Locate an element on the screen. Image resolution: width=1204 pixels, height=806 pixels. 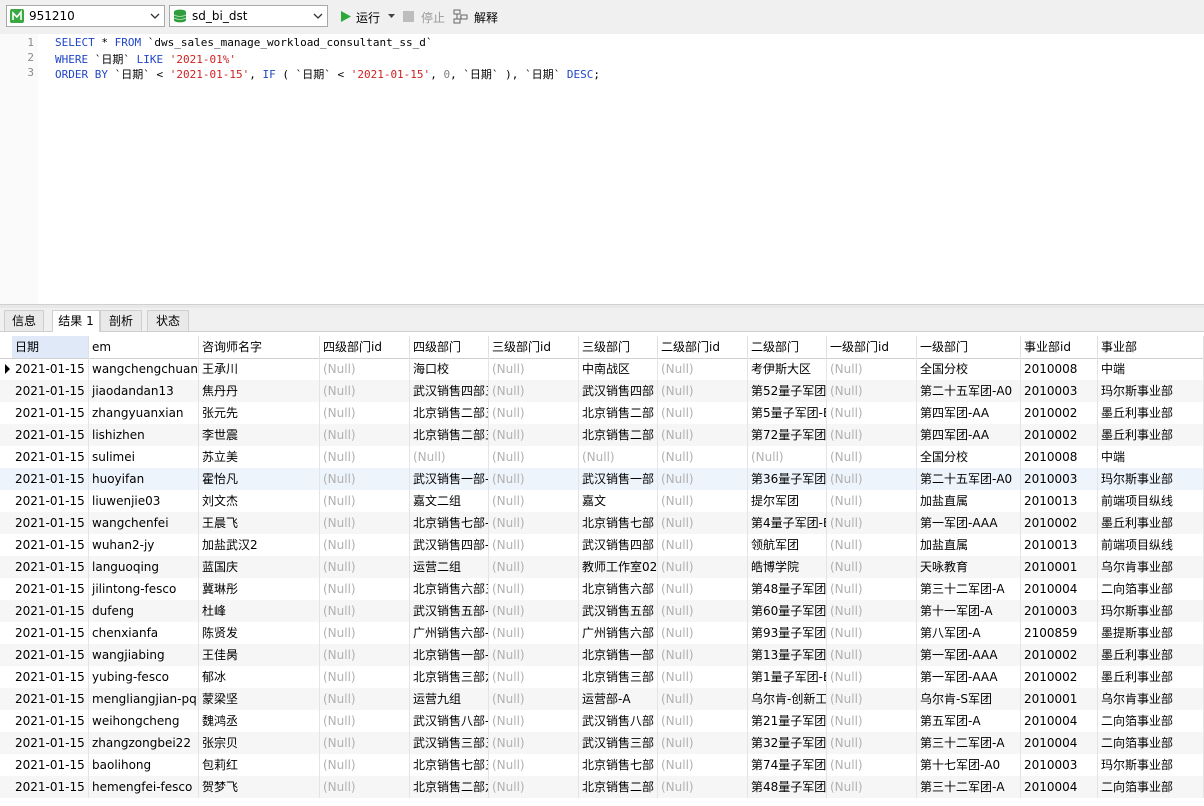
table-cell: 张宗贝 is located at coordinates (259, 743).